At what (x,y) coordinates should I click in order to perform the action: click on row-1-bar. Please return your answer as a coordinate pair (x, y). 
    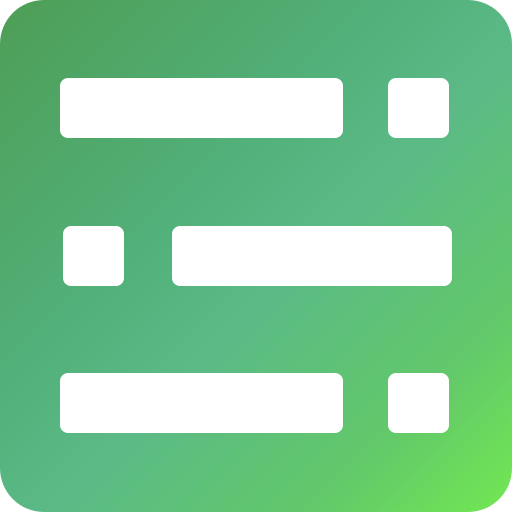
    Looking at the image, I should click on (201, 108).